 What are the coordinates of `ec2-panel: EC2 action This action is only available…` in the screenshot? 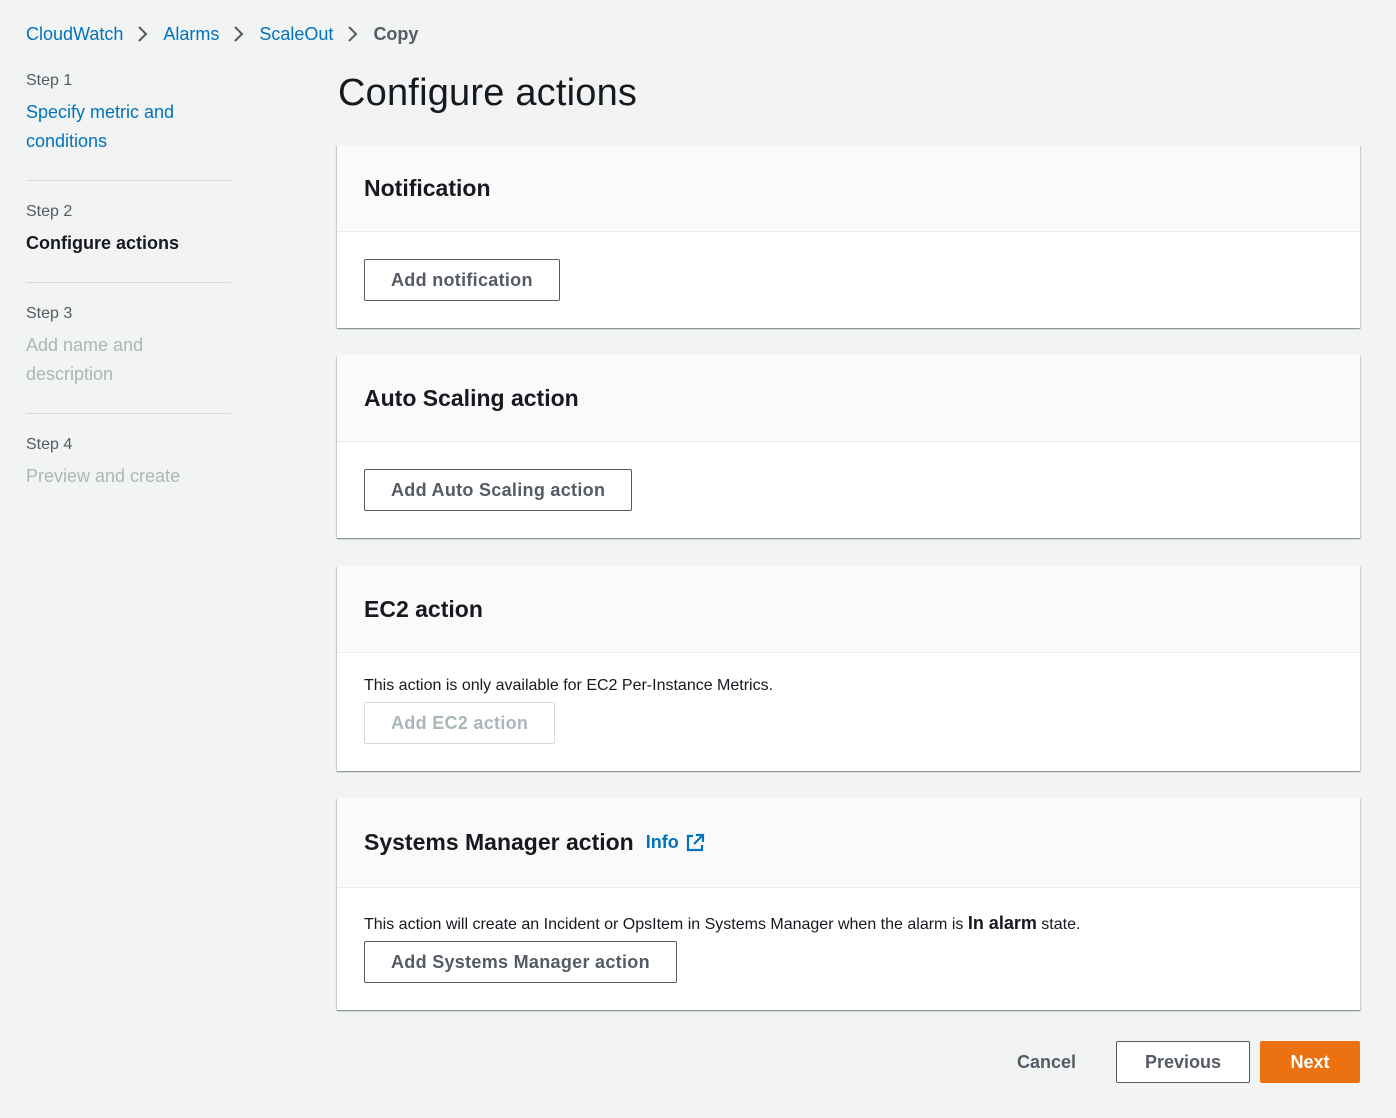 It's located at (848, 668).